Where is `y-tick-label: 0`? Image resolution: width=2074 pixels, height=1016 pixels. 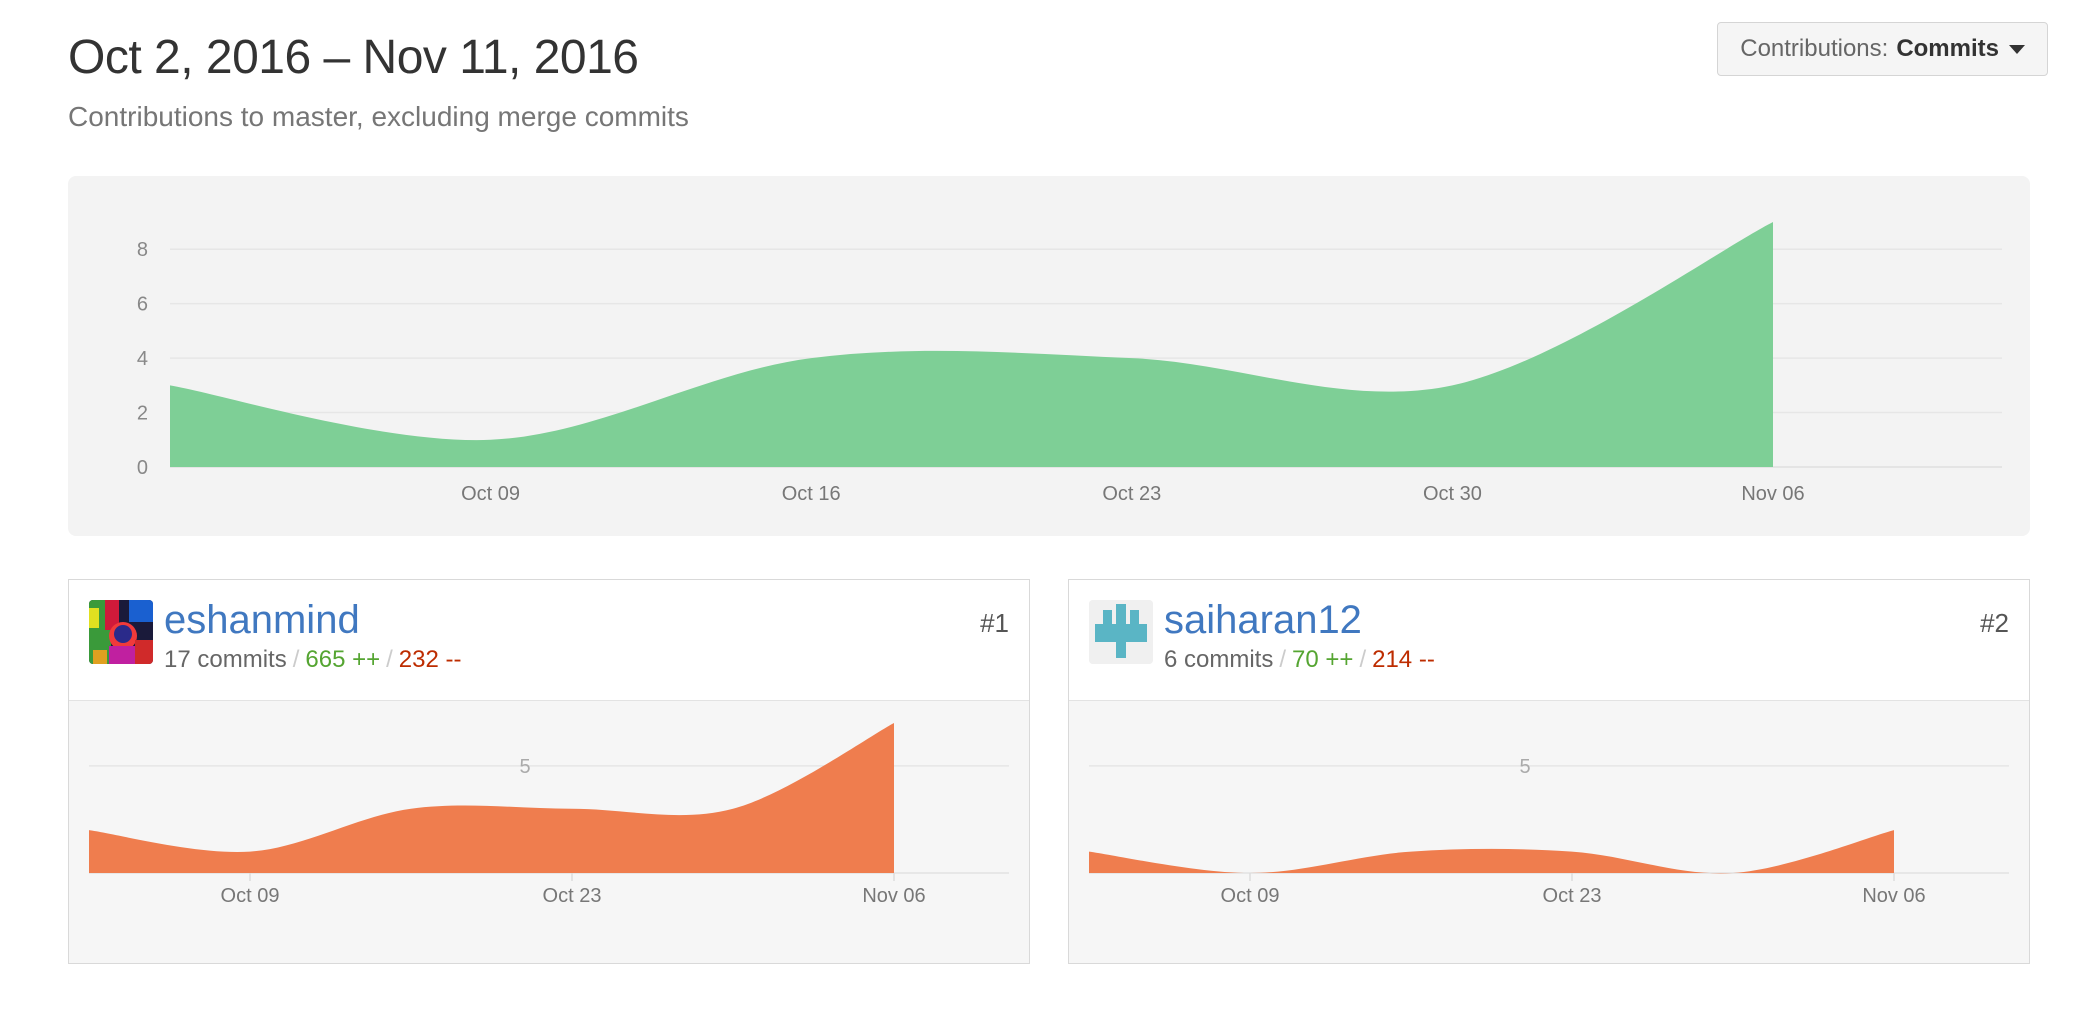
y-tick-label: 0 is located at coordinates (142, 468).